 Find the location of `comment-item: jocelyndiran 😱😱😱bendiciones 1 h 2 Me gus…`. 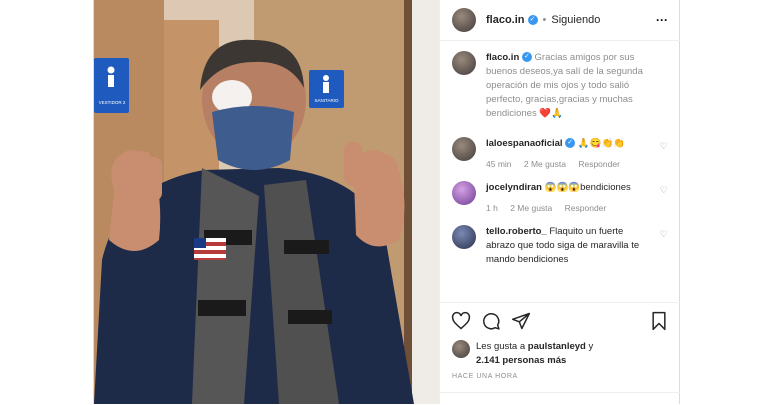

comment-item: jocelyndiran 😱😱😱bendiciones 1 h 2 Me gus… is located at coordinates (560, 193).